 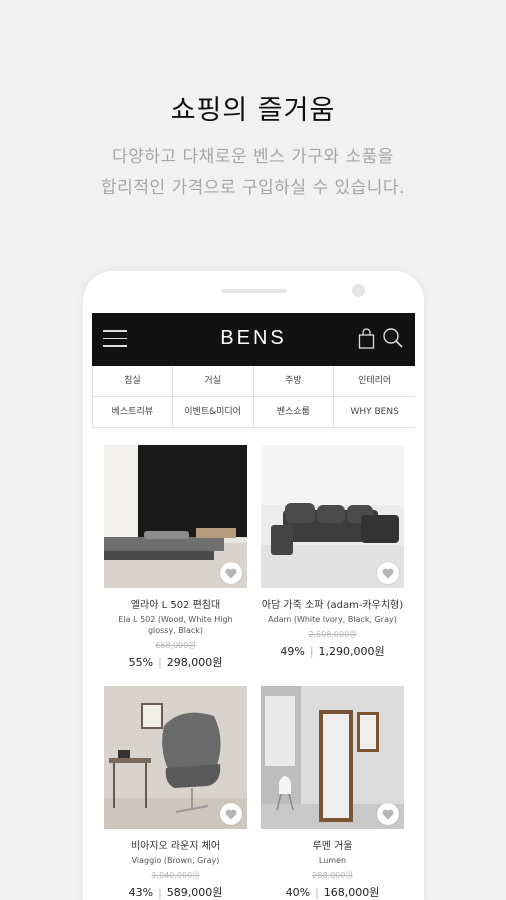 What do you see at coordinates (332, 605) in the screenshot?
I see `product-name: 아담 가죽 소파 (adam-카우치형)` at bounding box center [332, 605].